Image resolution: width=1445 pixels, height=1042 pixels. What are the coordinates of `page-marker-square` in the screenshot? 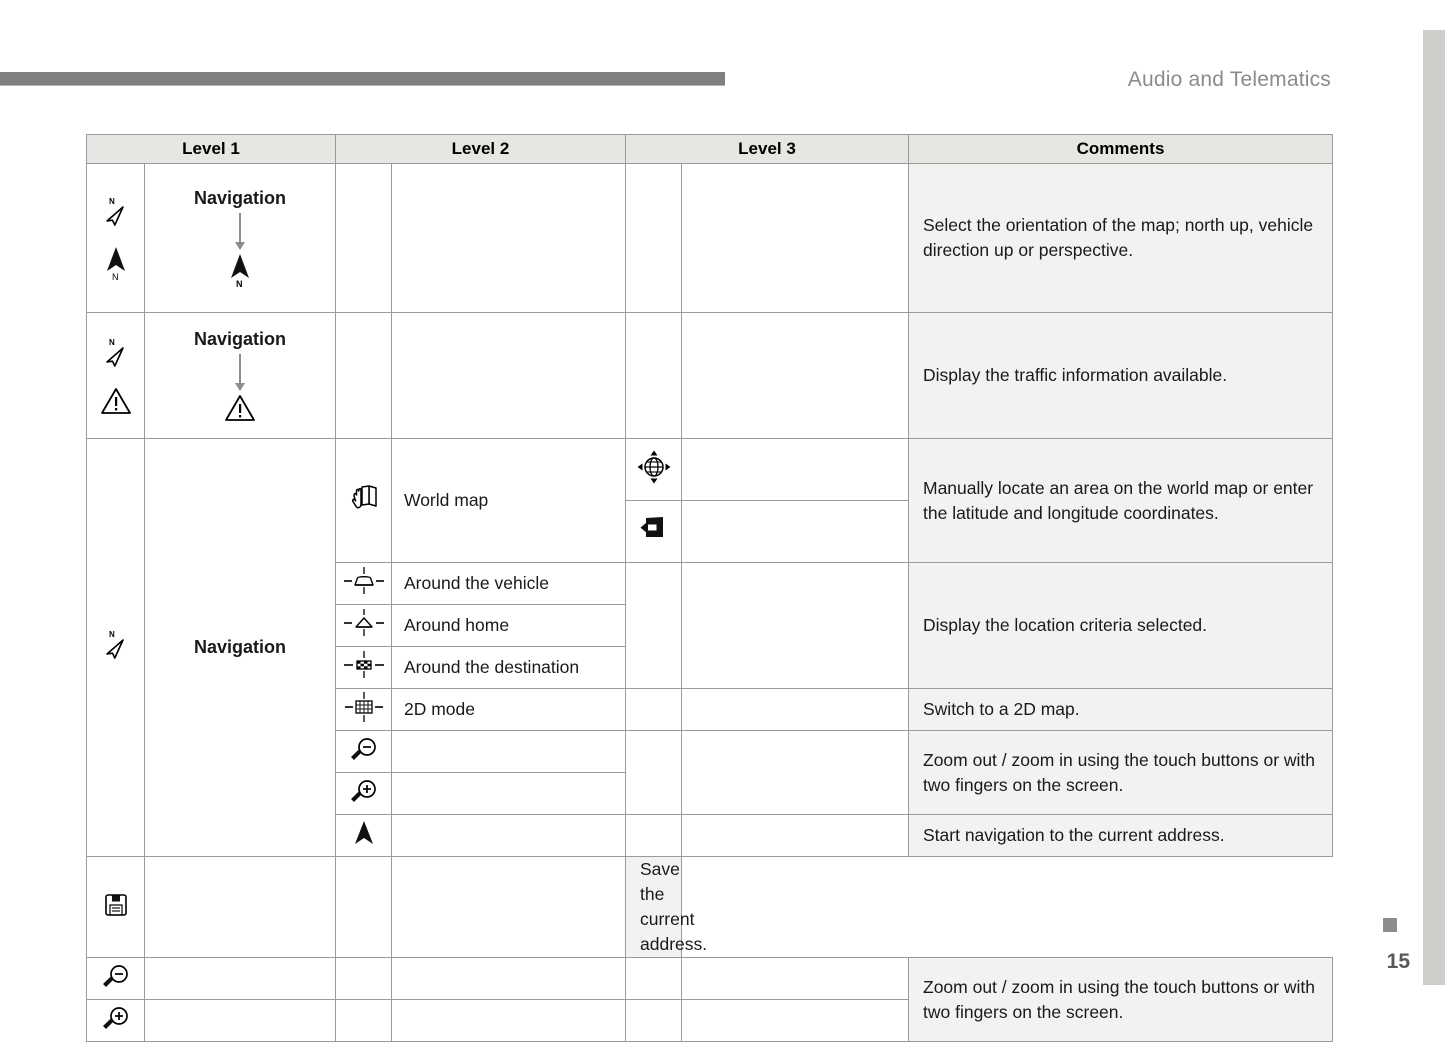 It's located at (1390, 925).